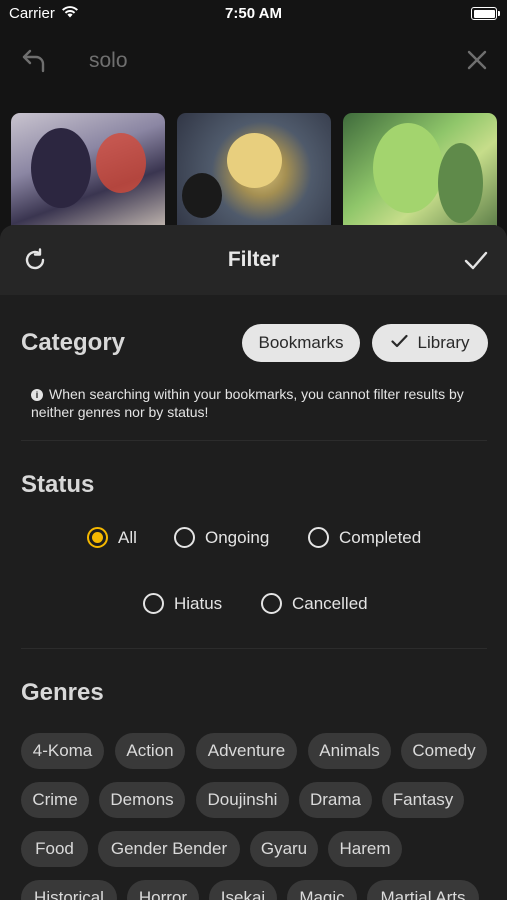 The image size is (507, 900). What do you see at coordinates (423, 890) in the screenshot?
I see `genre-chip: Martial Arts` at bounding box center [423, 890].